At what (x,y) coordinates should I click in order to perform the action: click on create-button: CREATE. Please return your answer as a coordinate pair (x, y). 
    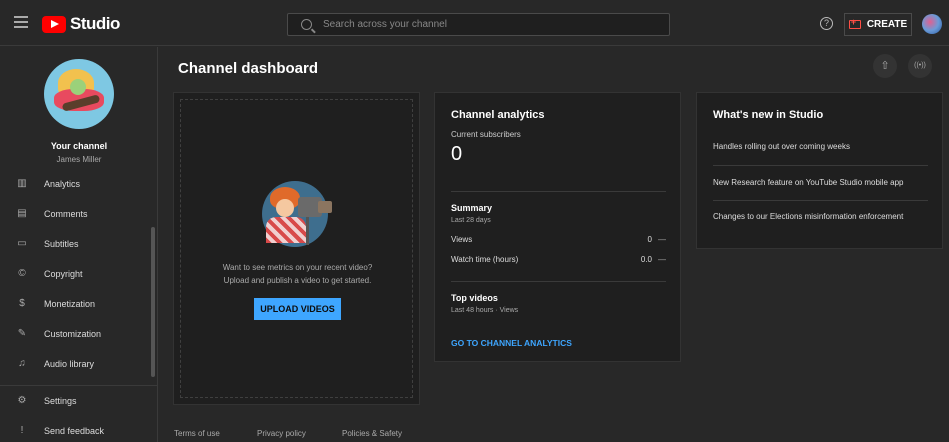
    Looking at the image, I should click on (878, 24).